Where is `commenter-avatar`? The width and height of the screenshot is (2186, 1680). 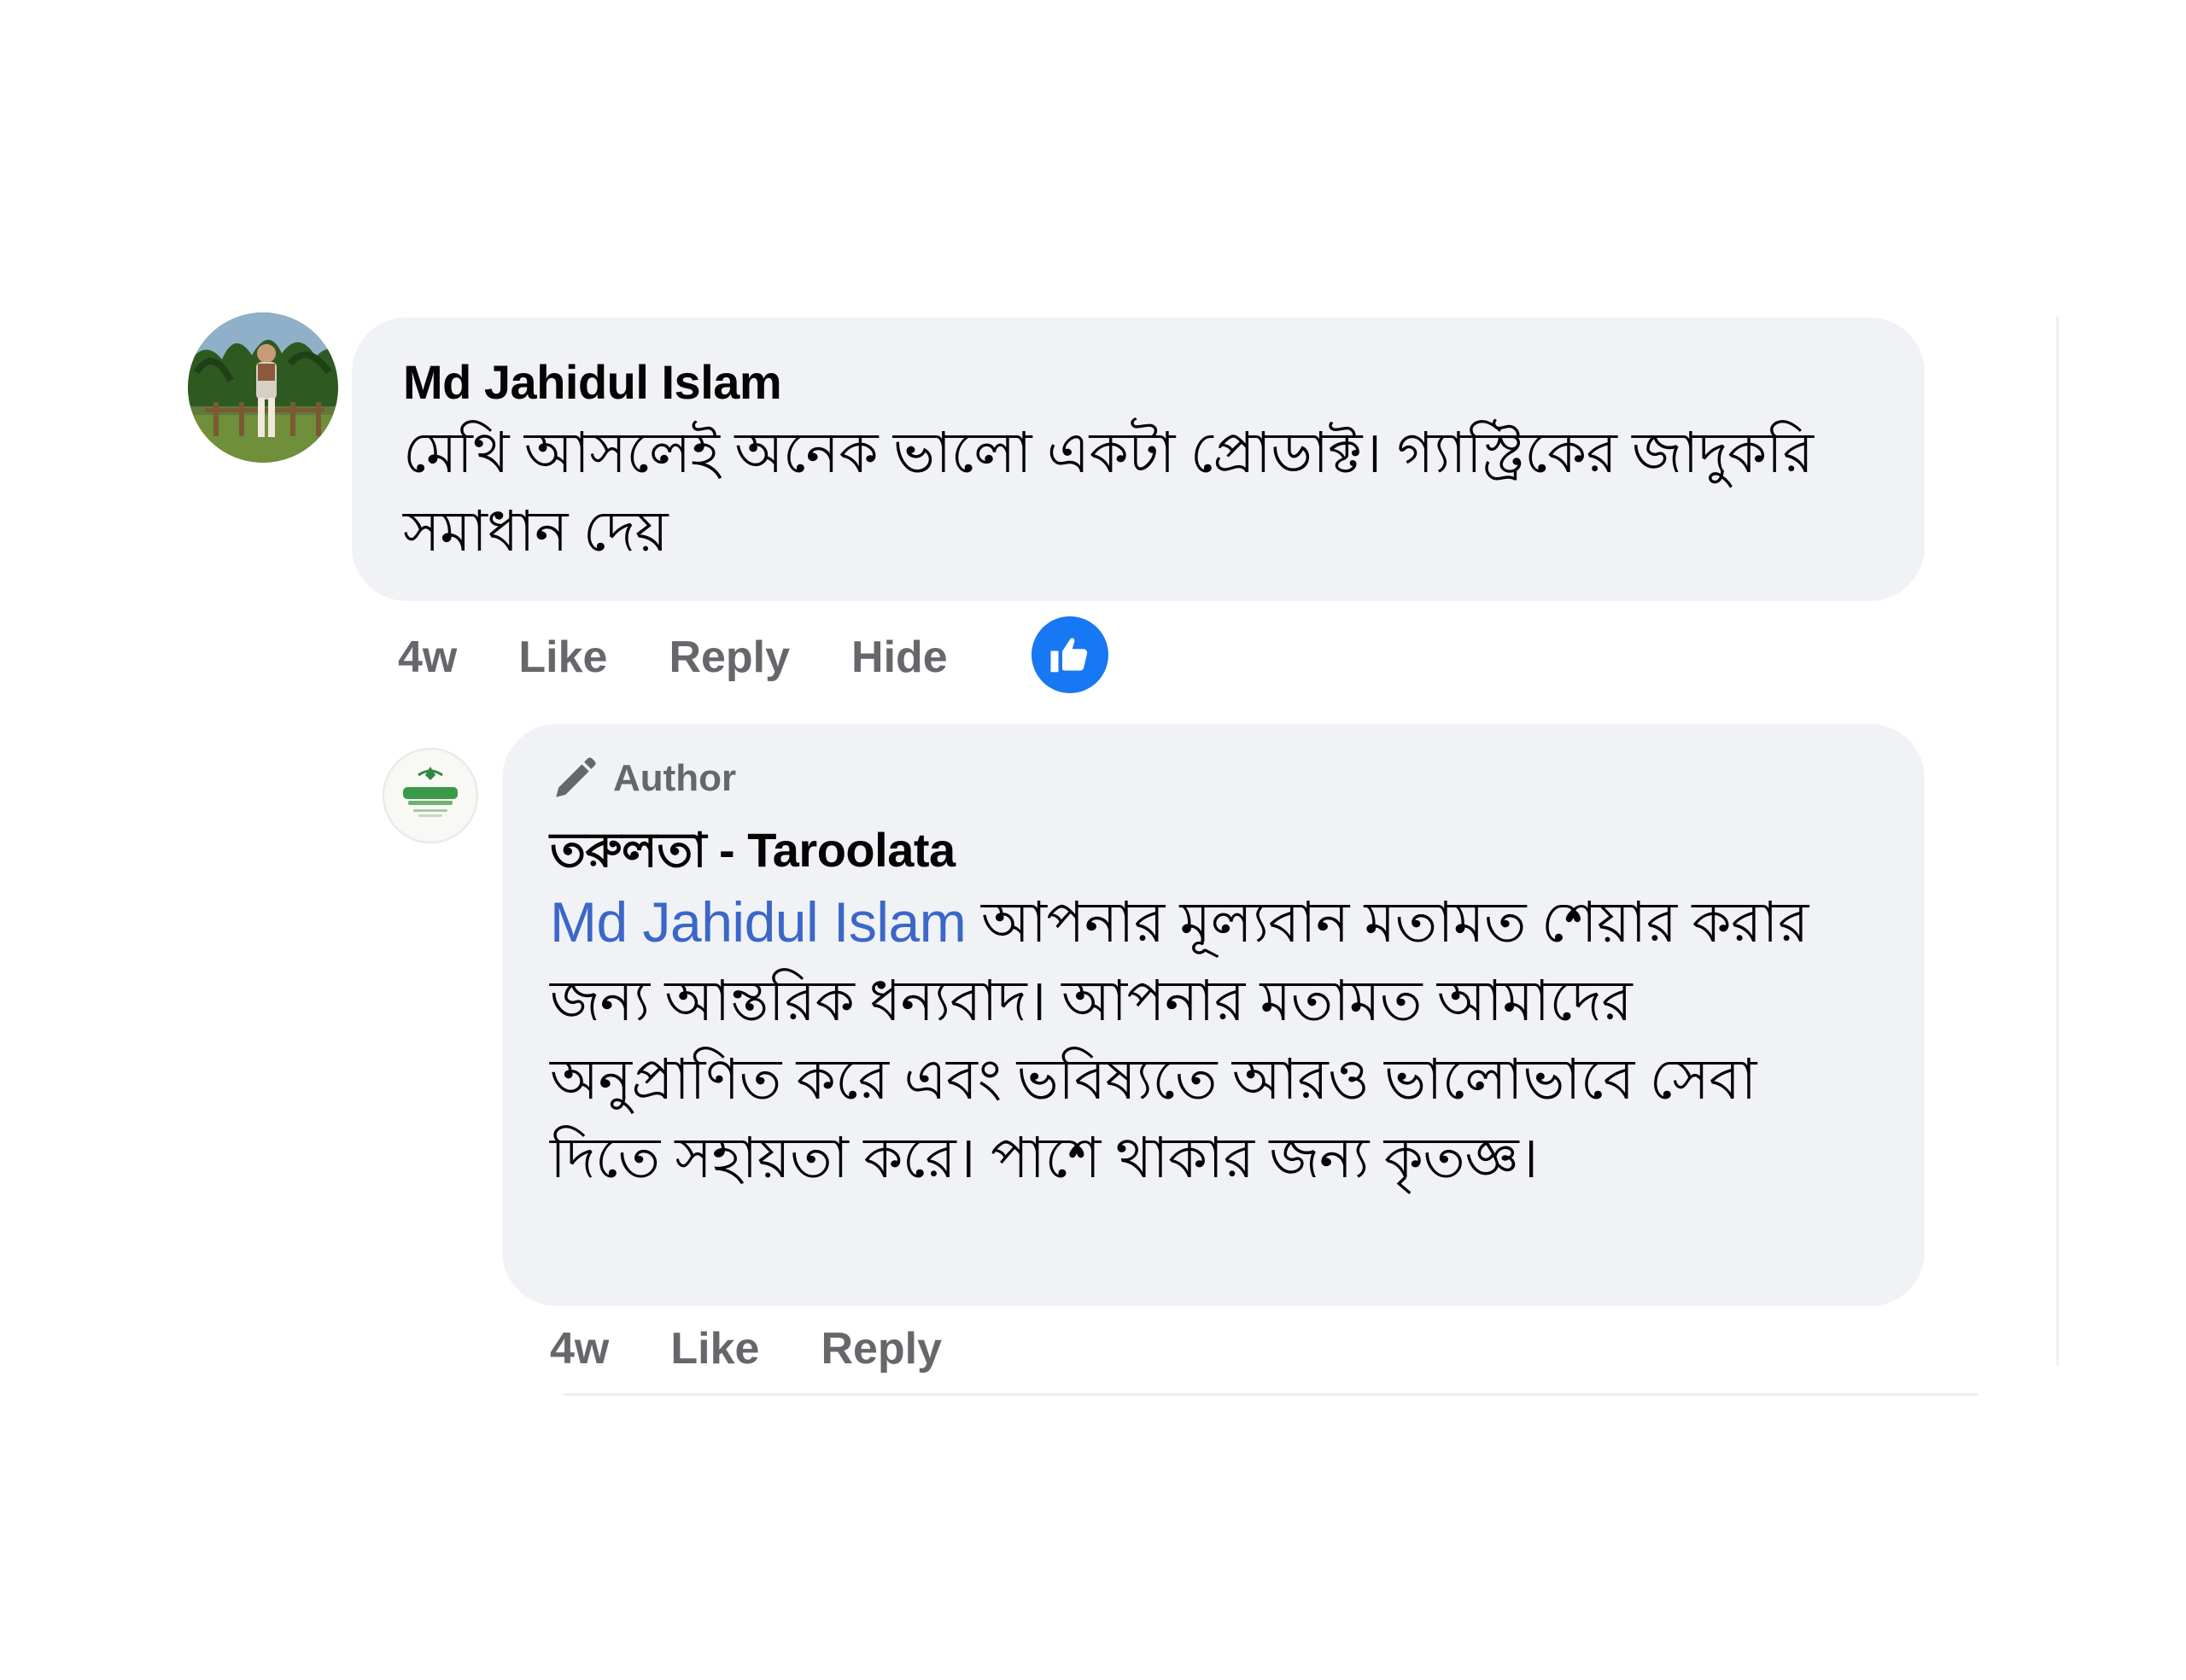
commenter-avatar is located at coordinates (263, 387).